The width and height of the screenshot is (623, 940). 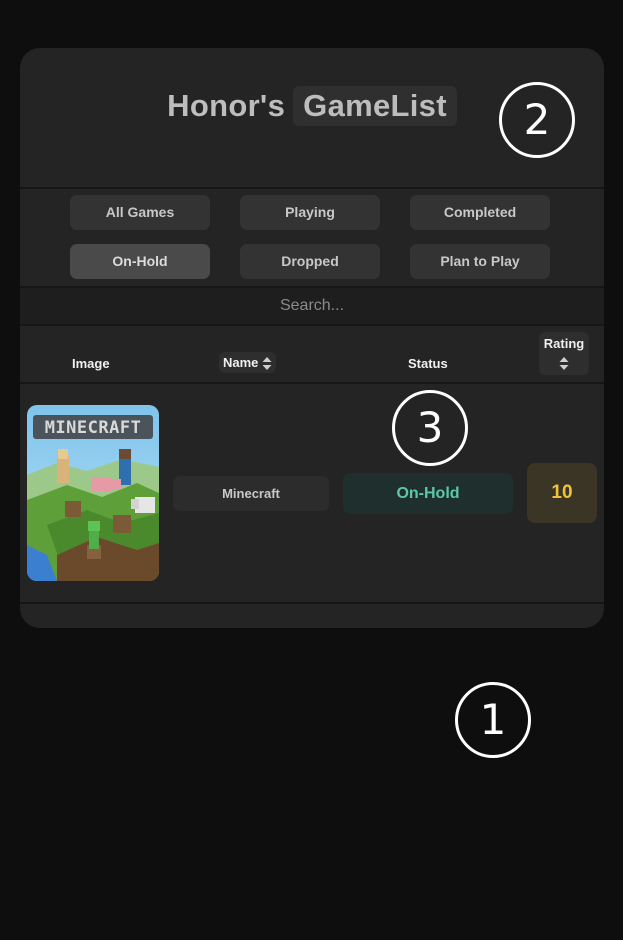 I want to click on column-header-name: Name, so click(x=248, y=363).